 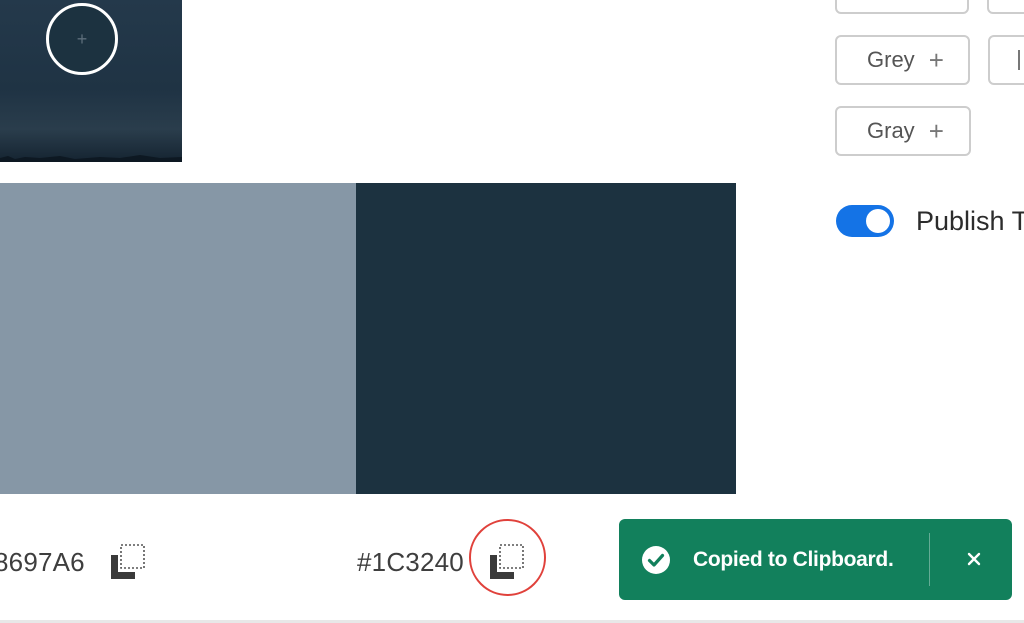 What do you see at coordinates (891, 130) in the screenshot?
I see `tag-label-gray: Gray` at bounding box center [891, 130].